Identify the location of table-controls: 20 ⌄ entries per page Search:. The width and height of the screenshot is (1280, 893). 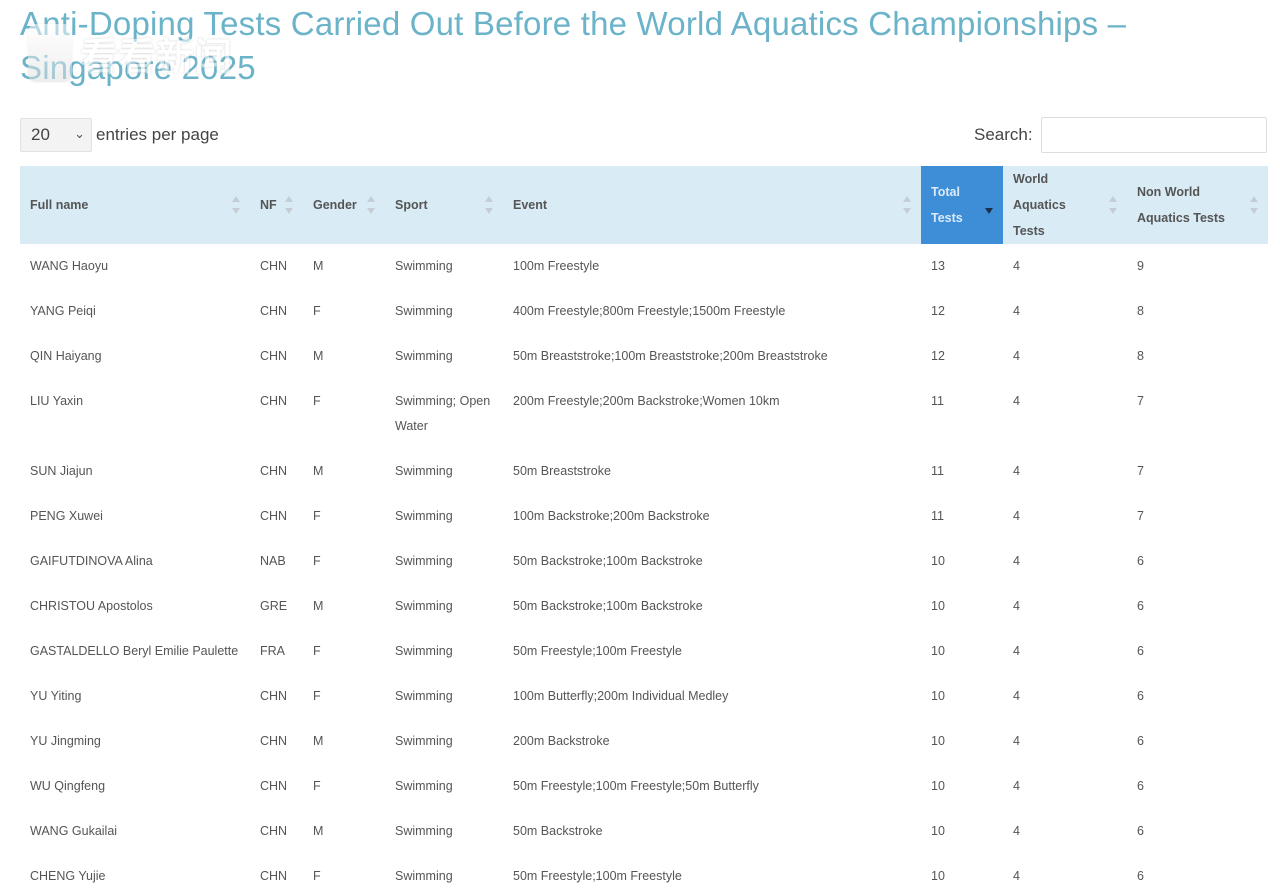
(644, 136).